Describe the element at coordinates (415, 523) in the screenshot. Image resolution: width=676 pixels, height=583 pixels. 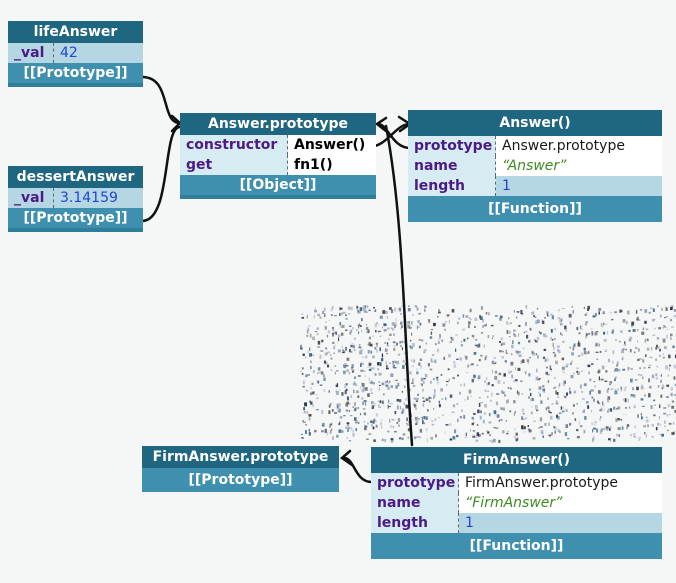
I see `firmanswer-function-length-key: length` at that location.